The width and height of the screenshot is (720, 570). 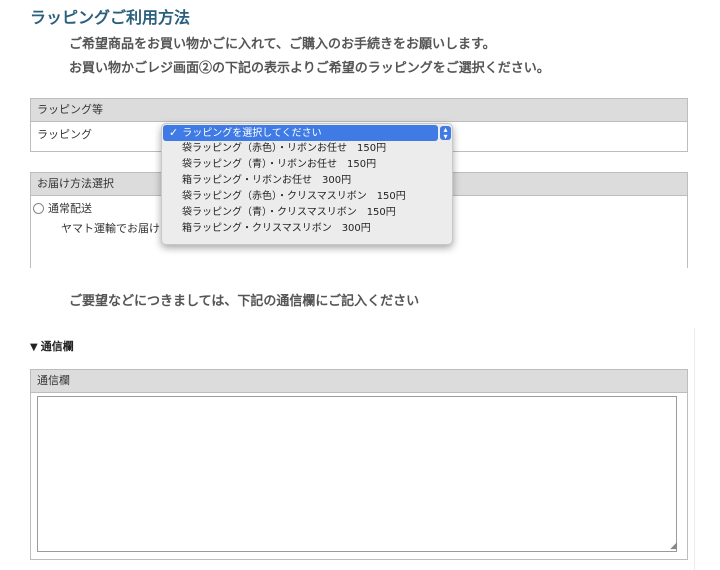 I want to click on wrapping-option-3: 箱ラッピング・リボンお任せ 300円, so click(x=307, y=181).